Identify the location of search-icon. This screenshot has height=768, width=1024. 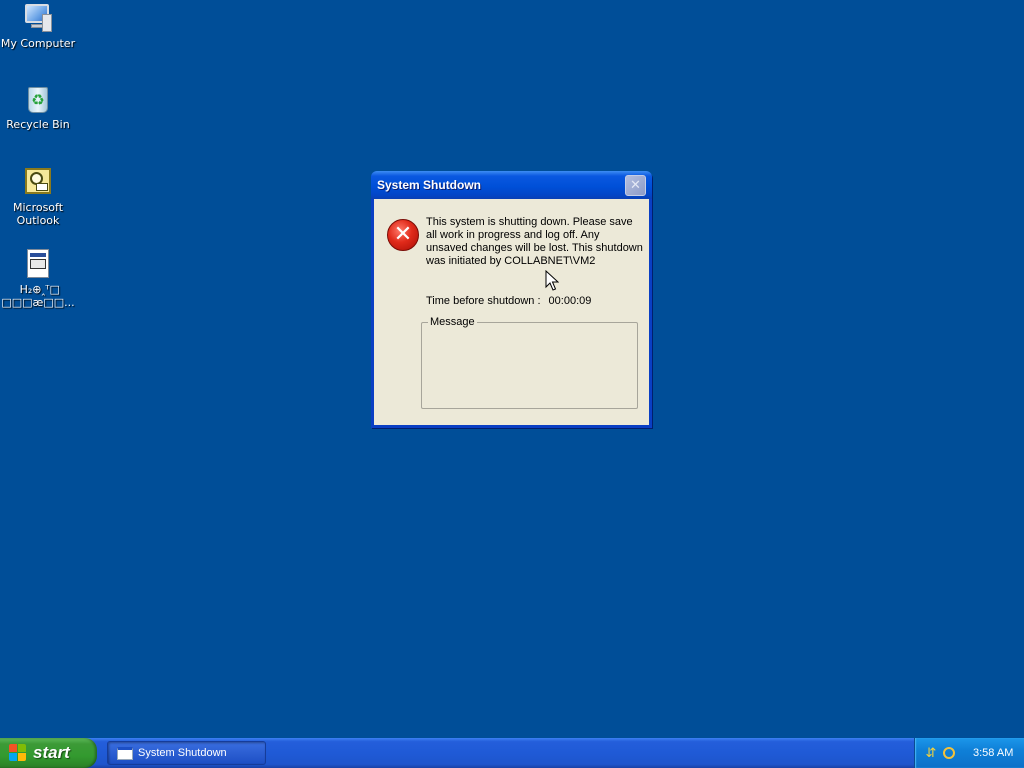
(949, 753).